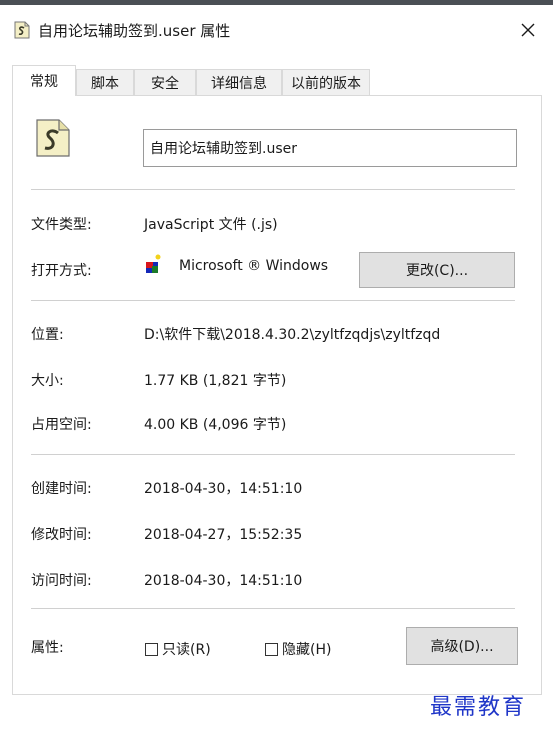 This screenshot has height=734, width=553. What do you see at coordinates (61, 489) in the screenshot?
I see `created-label: 创建时间:` at bounding box center [61, 489].